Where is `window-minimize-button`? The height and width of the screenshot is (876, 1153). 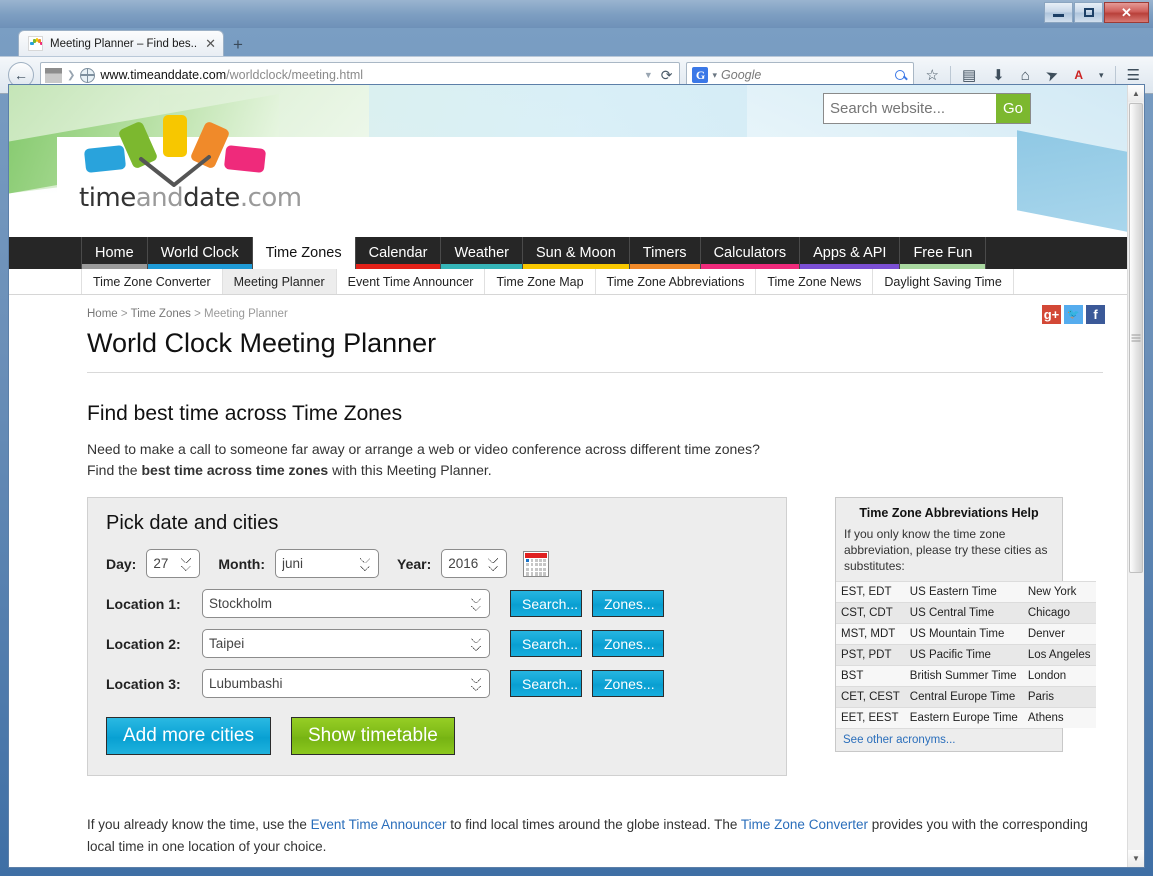
window-minimize-button is located at coordinates (1058, 12).